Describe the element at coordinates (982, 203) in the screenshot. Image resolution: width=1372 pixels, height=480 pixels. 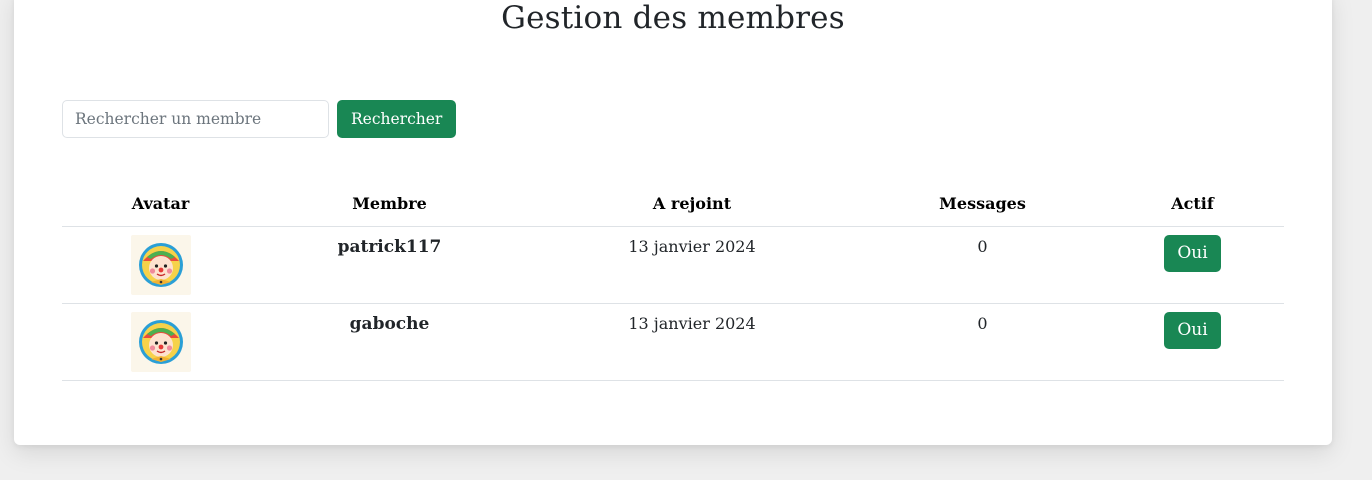
I see `header-messages: Messages` at that location.